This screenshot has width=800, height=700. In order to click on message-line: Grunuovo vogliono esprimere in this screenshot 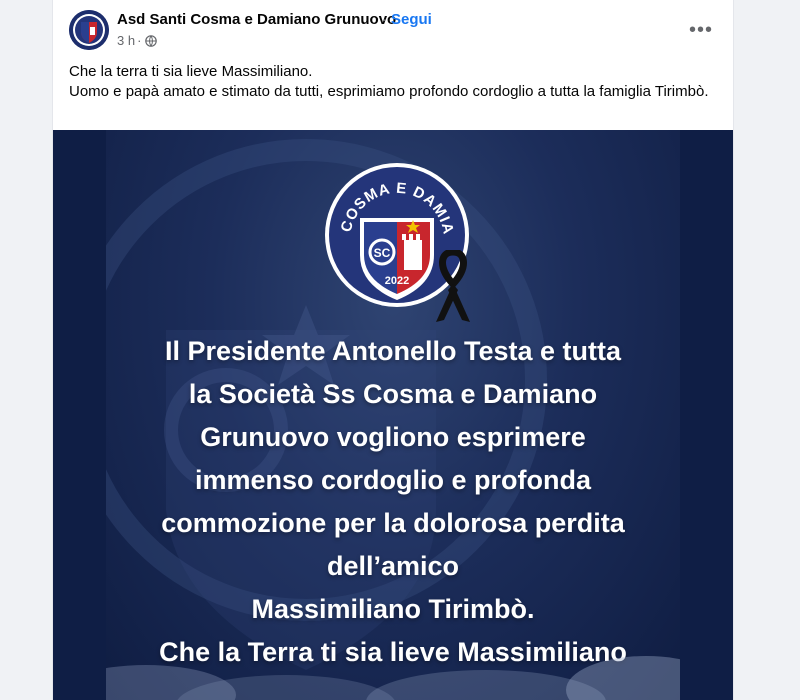, I will do `click(393, 437)`.